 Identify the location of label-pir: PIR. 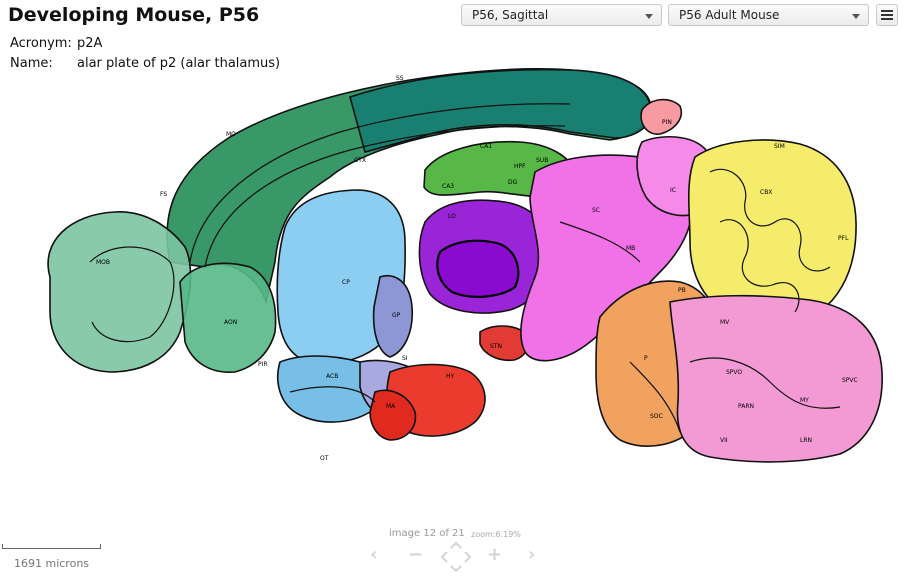
(263, 364).